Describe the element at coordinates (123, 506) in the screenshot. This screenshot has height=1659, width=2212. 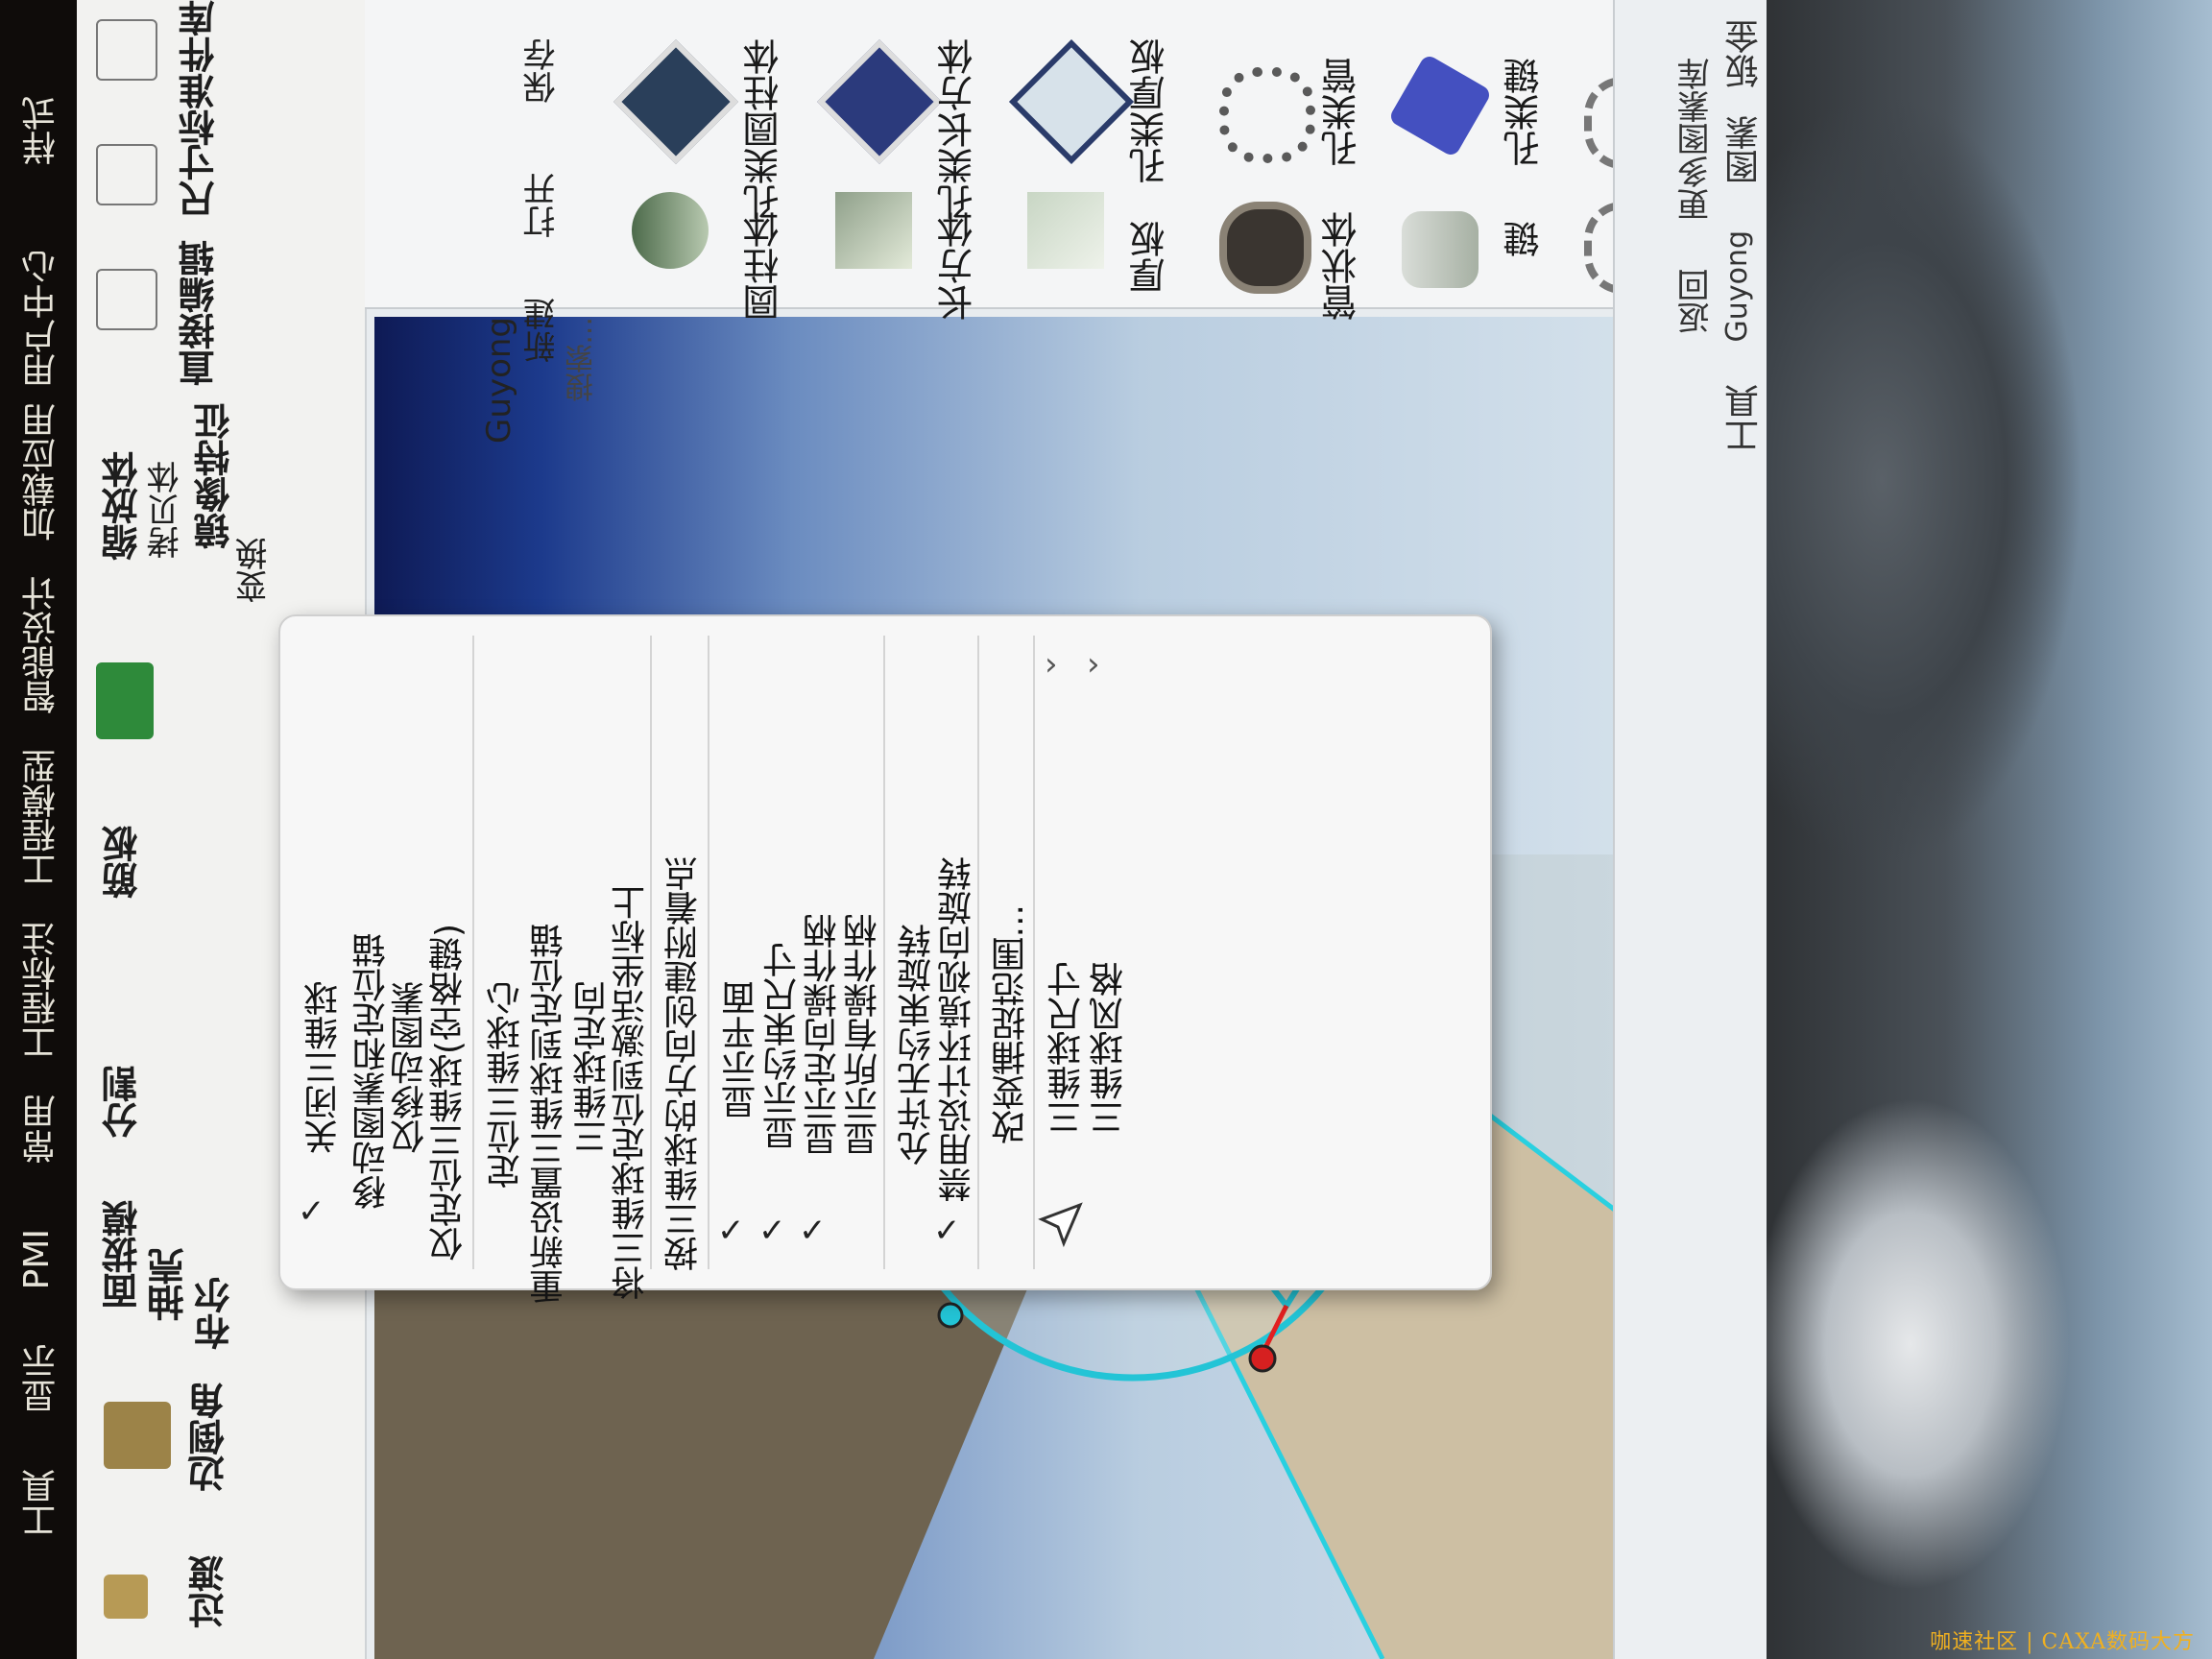
I see `scale-button: 缩放体` at that location.